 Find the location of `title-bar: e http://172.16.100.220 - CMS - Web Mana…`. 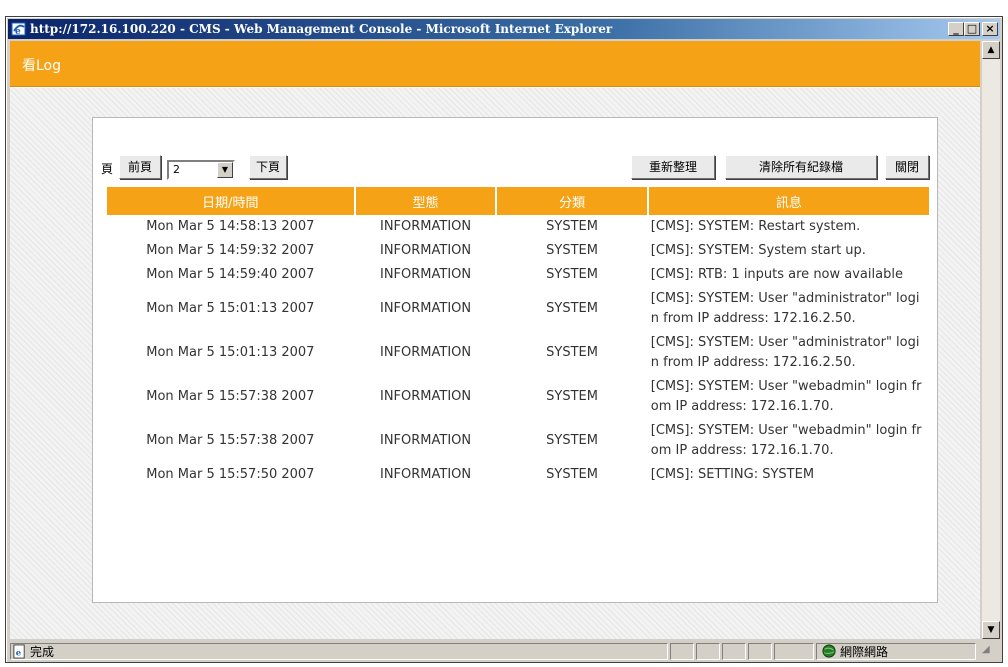

title-bar: e http://172.16.100.220 - CMS - Web Mana… is located at coordinates (504, 29).